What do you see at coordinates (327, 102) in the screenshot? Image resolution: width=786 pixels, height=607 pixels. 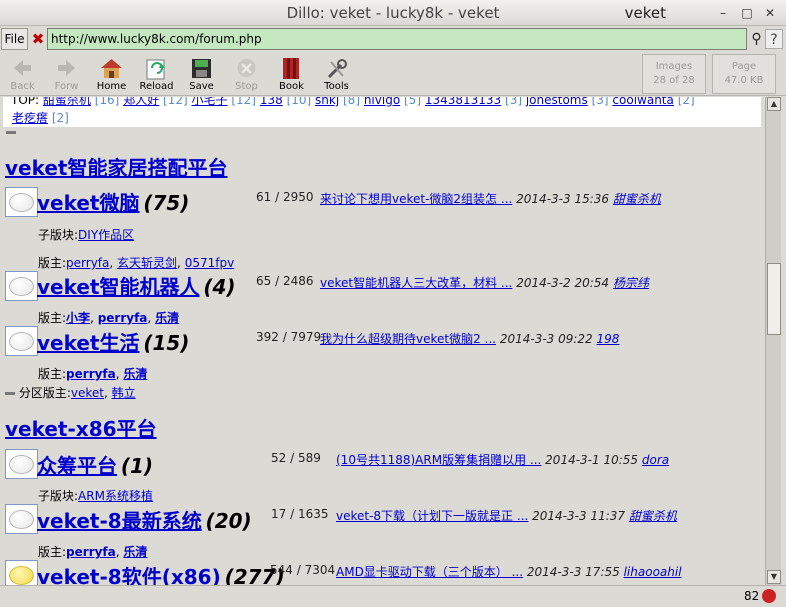 I see `top-user-link: shkj` at bounding box center [327, 102].